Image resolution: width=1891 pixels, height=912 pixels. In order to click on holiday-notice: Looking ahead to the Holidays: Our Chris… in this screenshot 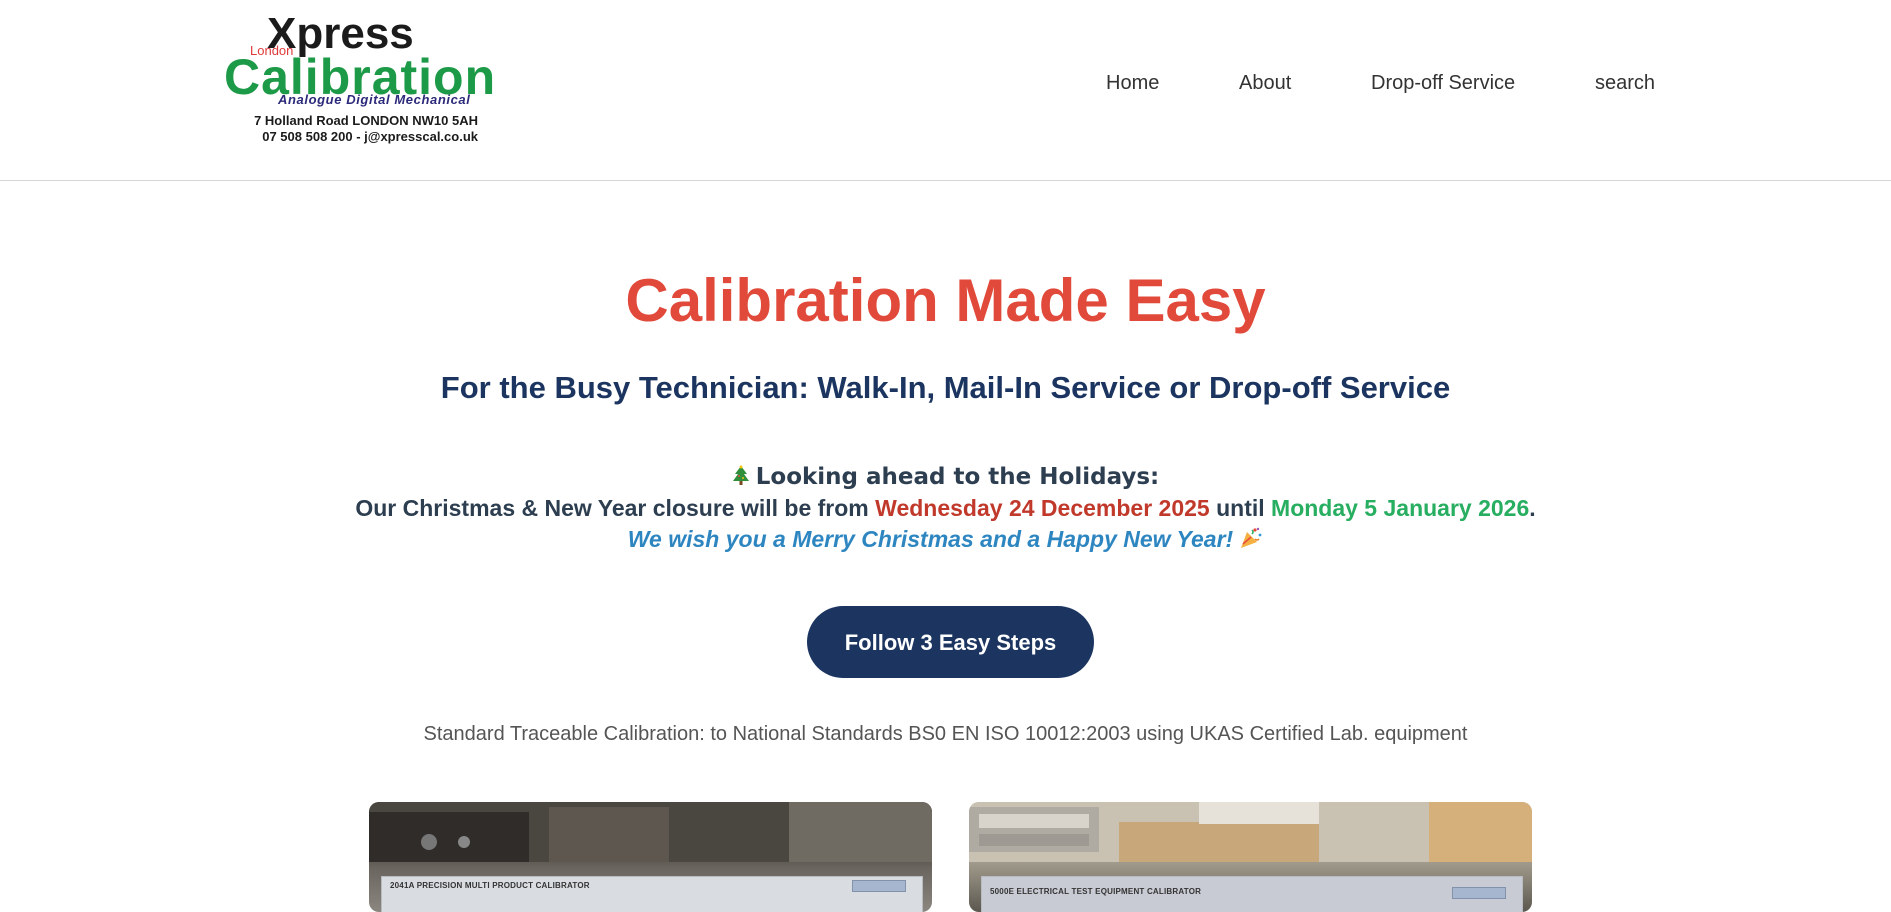, I will do `click(945, 508)`.